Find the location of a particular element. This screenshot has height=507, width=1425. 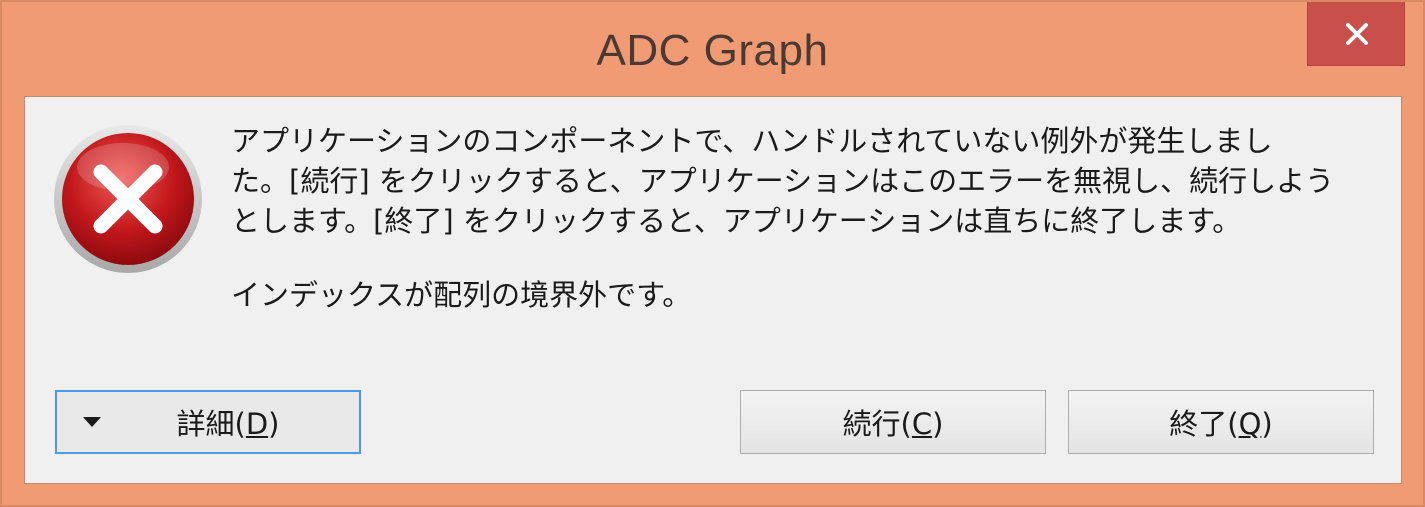

message-line: とします。[終了] をクリックすると、アプリケーションは直ちに終了します。 is located at coordinates (736, 221).